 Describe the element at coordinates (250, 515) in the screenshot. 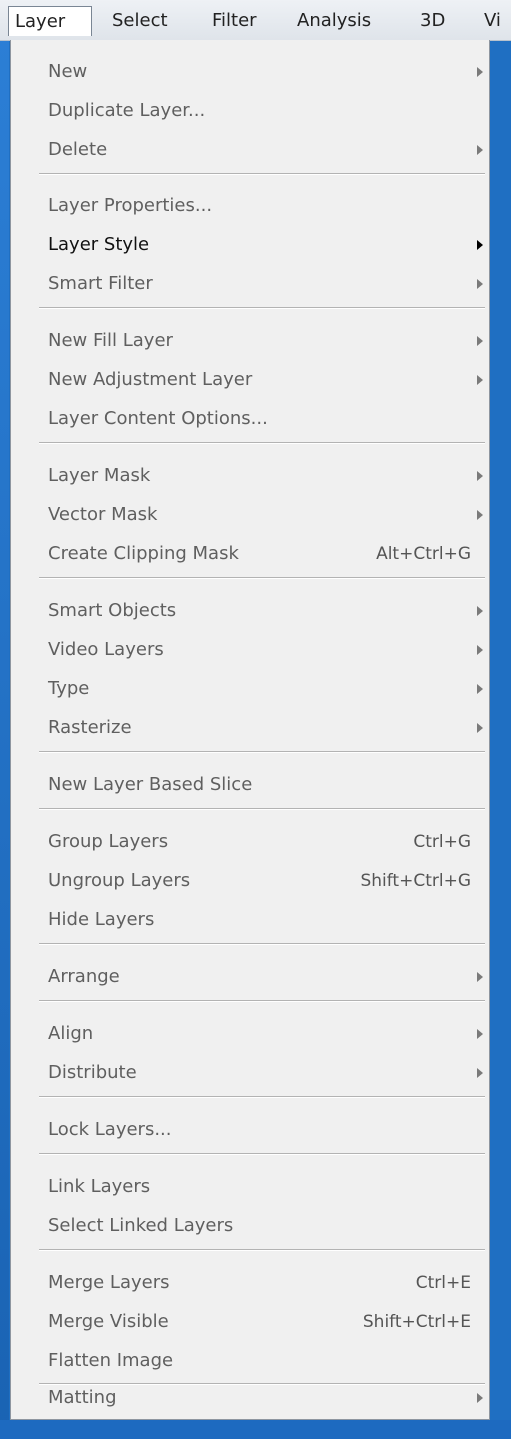

I see `menu-item-vector-mask: Vector Mask` at that location.